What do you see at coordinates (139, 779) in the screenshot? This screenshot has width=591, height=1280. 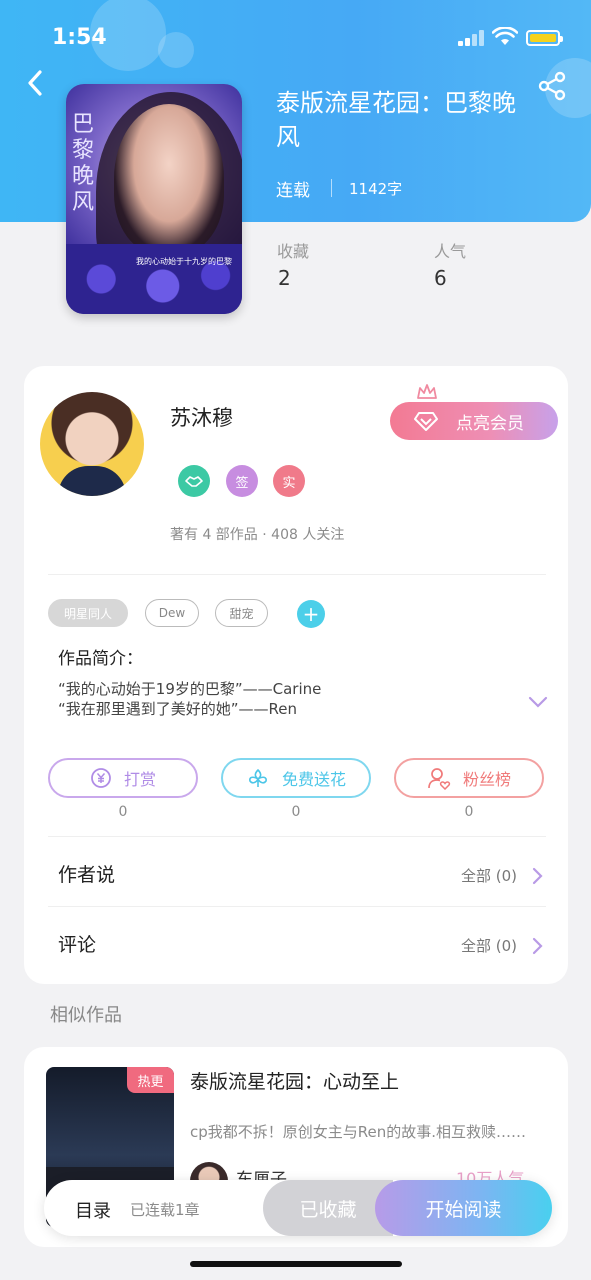 I see `reward-label: 打赏` at bounding box center [139, 779].